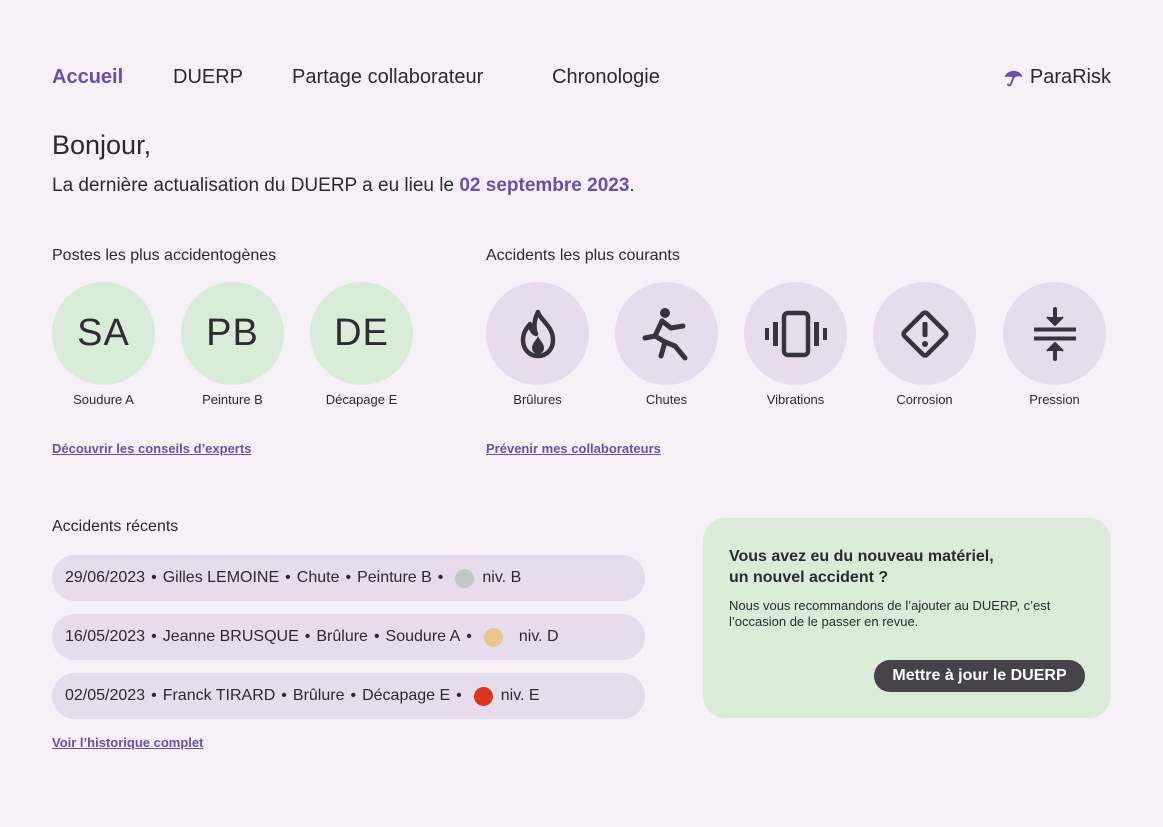  What do you see at coordinates (232, 399) in the screenshot?
I see `post-label: Peinture B` at bounding box center [232, 399].